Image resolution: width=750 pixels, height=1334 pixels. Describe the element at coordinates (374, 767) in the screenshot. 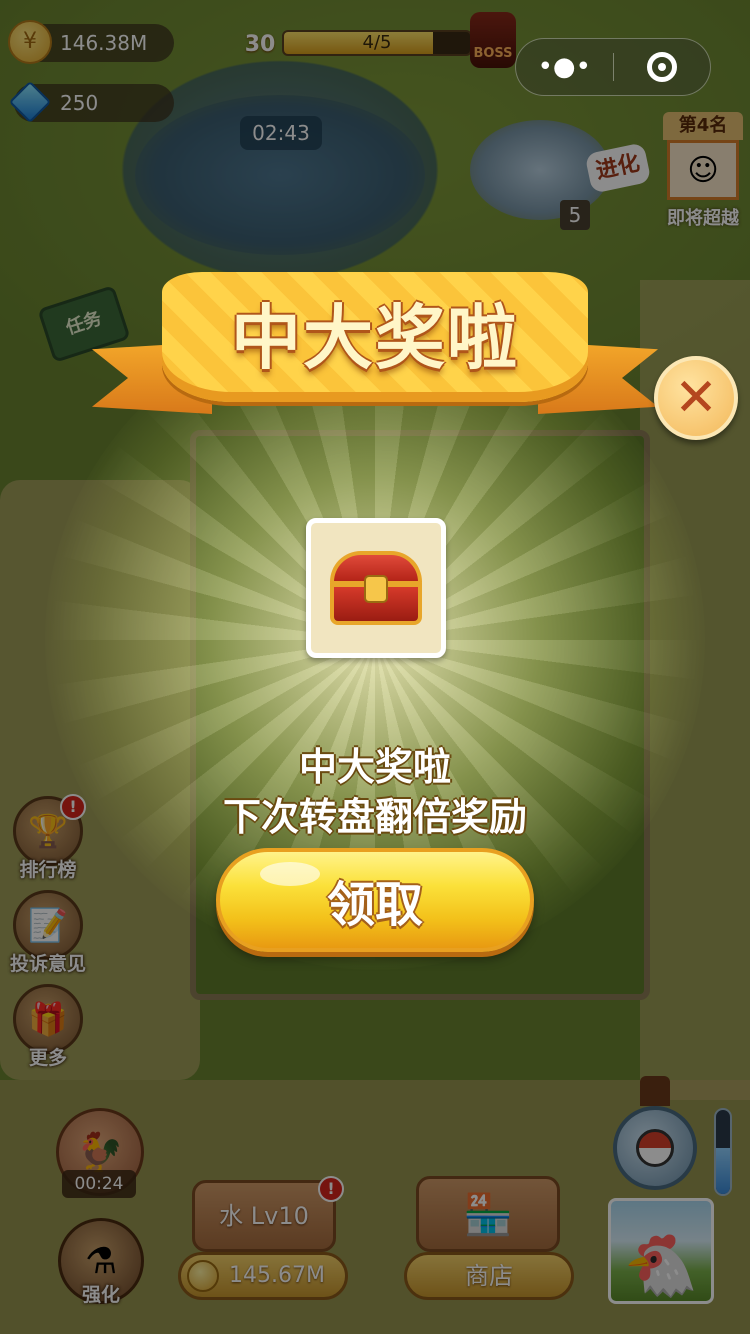

I see `reward-message-line1: 中大奖啦` at that location.